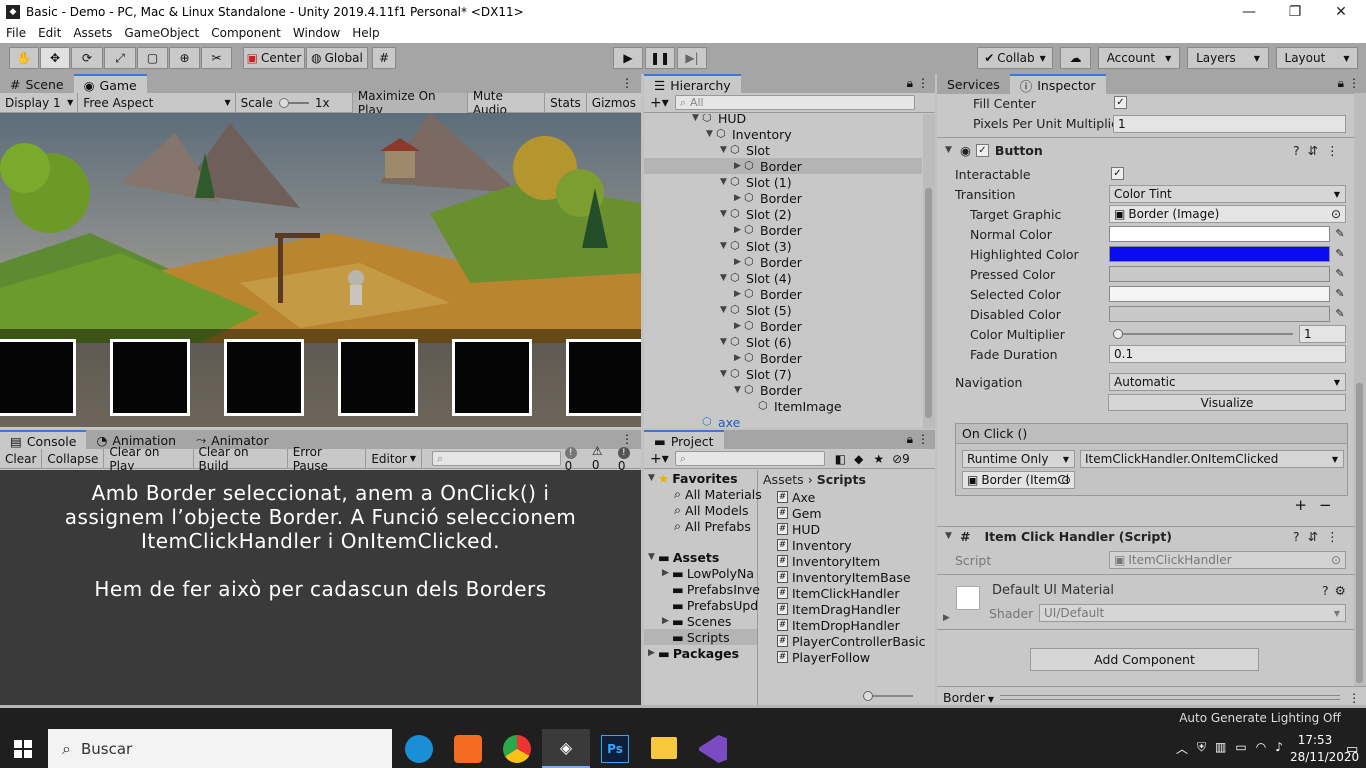  What do you see at coordinates (1212, 459) in the screenshot?
I see `function-dropdown: ItemClickHandler.OnItemClicked` at bounding box center [1212, 459].